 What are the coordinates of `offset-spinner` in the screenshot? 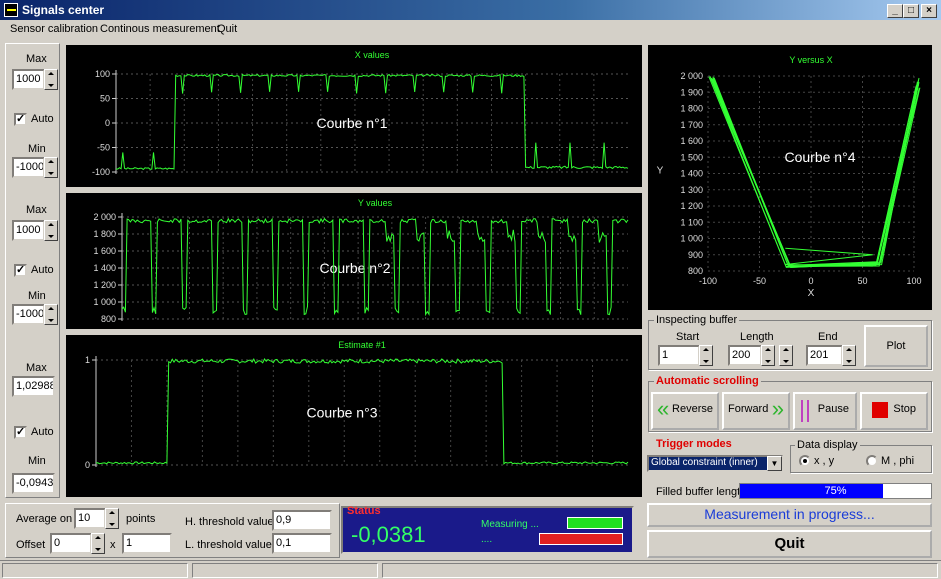 It's located at (98, 543).